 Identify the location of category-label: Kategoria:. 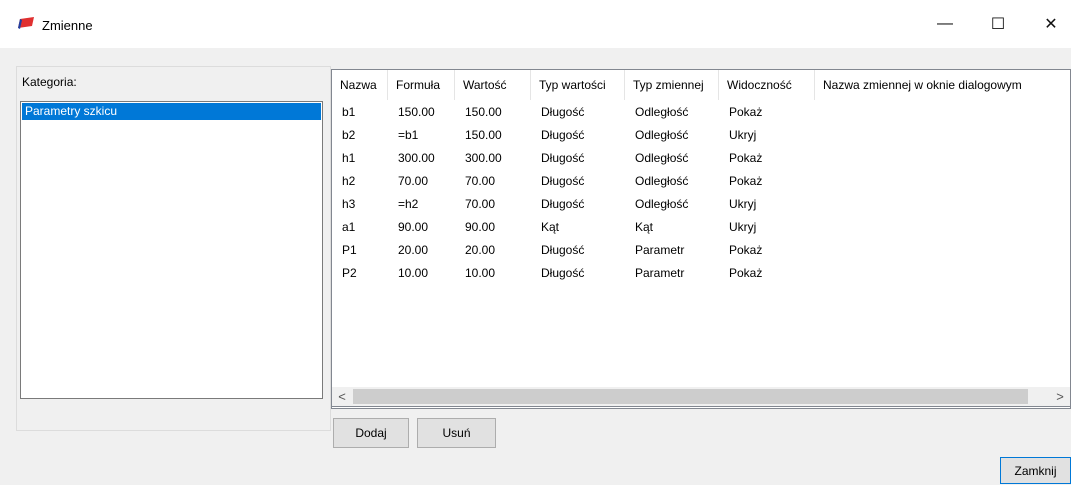
(49, 82).